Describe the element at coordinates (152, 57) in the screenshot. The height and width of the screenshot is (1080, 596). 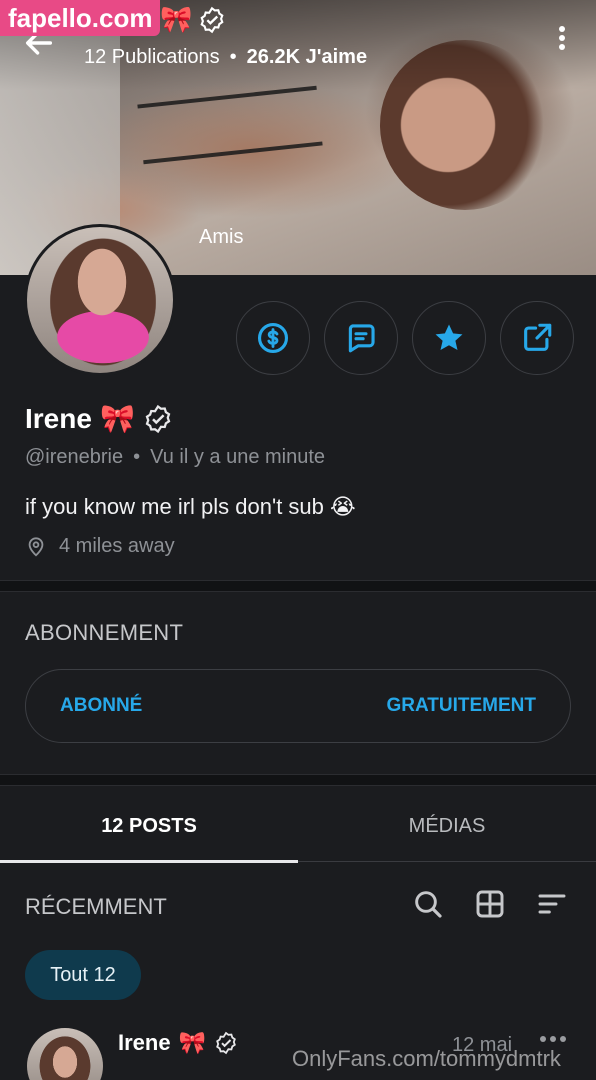
I see `publications-count: 12 Publications` at that location.